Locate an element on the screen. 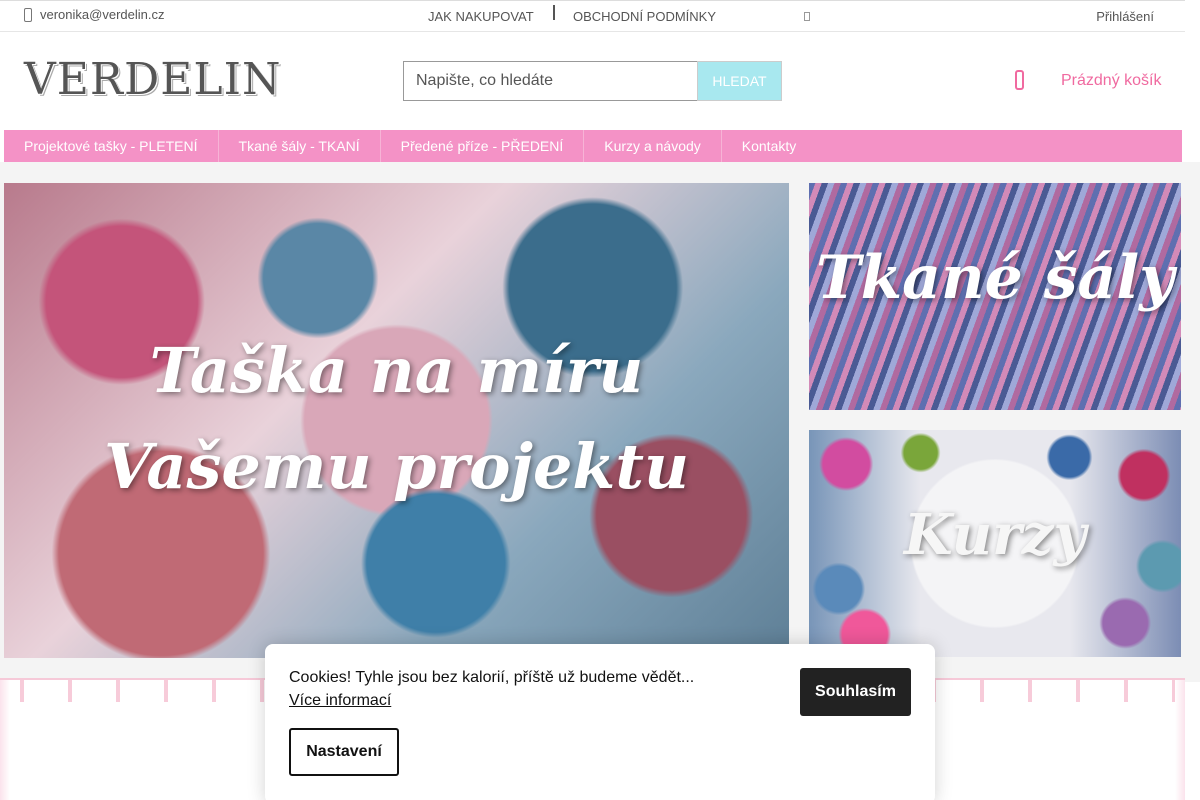 The image size is (1200, 800). banner-tkane-saly: Tkané šály is located at coordinates (995, 296).